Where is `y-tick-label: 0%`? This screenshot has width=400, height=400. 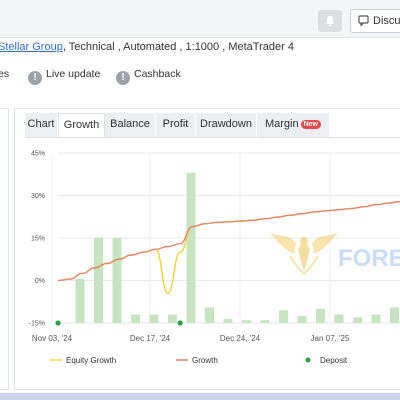
y-tick-label: 0% is located at coordinates (40, 281).